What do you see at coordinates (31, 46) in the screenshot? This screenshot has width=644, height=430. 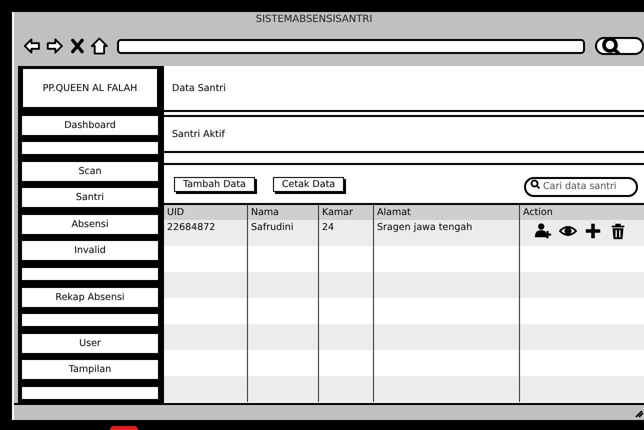 I see `back-icon` at bounding box center [31, 46].